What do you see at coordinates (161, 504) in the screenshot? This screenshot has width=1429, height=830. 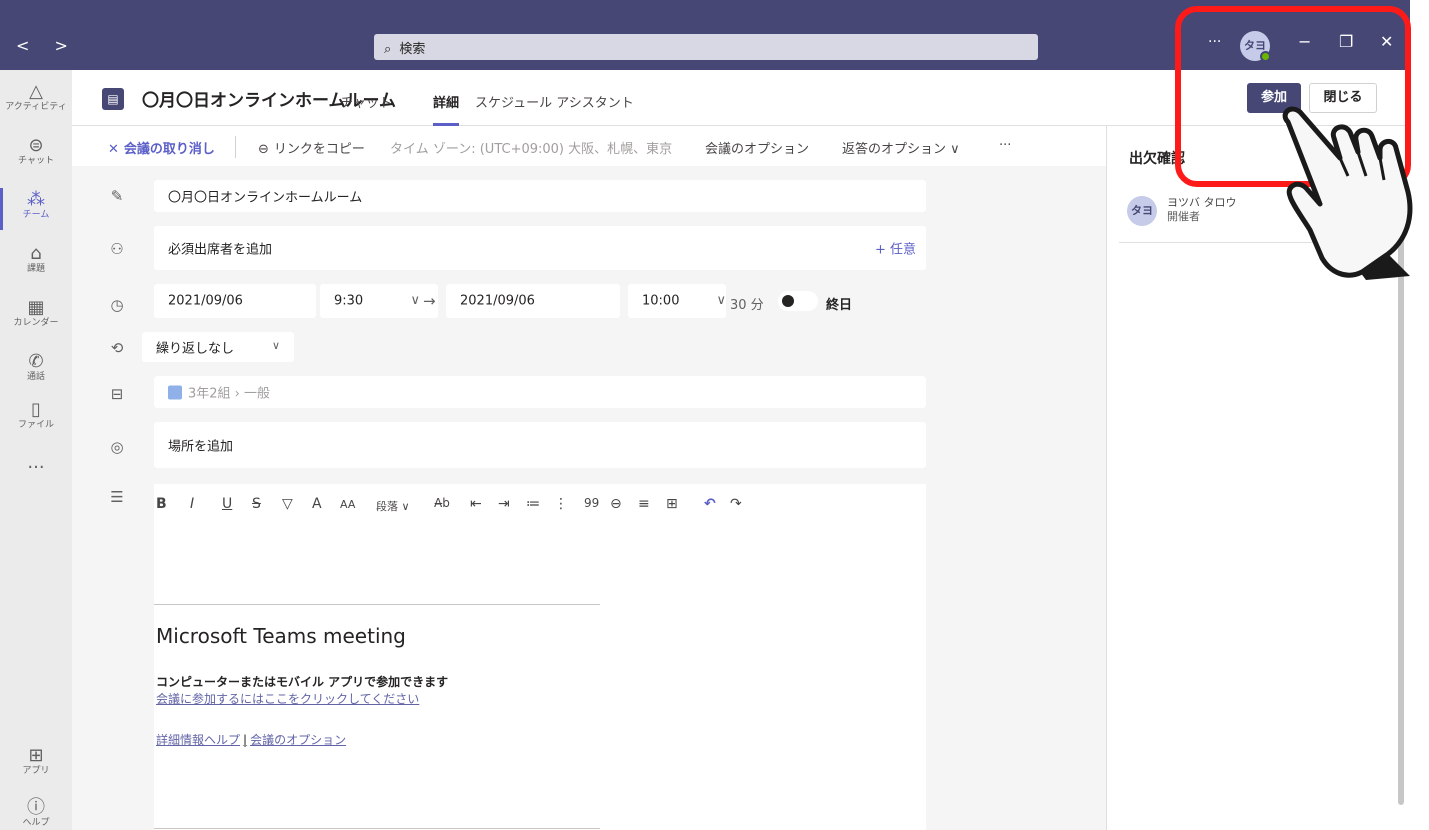 I see `bold-button: B` at bounding box center [161, 504].